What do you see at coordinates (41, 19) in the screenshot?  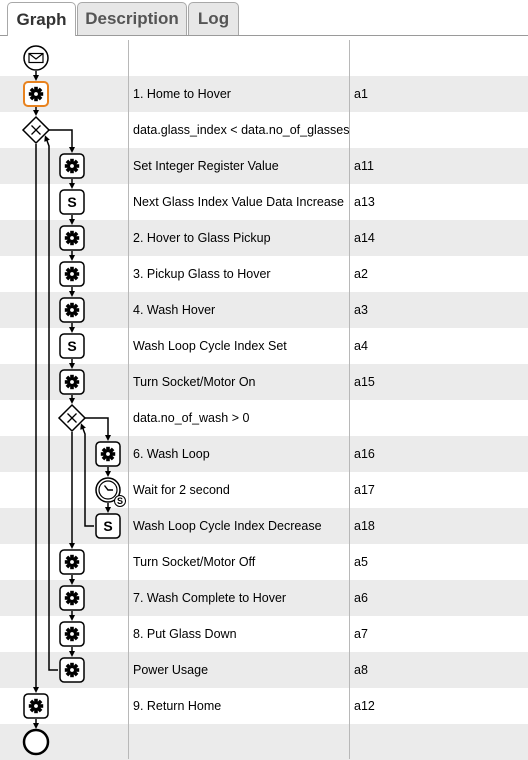 I see `tab-graph: Graph` at bounding box center [41, 19].